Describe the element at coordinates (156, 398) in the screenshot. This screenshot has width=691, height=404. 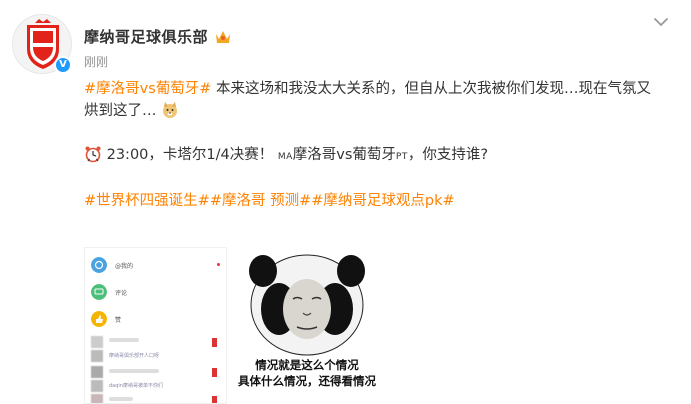
I see `list-item` at that location.